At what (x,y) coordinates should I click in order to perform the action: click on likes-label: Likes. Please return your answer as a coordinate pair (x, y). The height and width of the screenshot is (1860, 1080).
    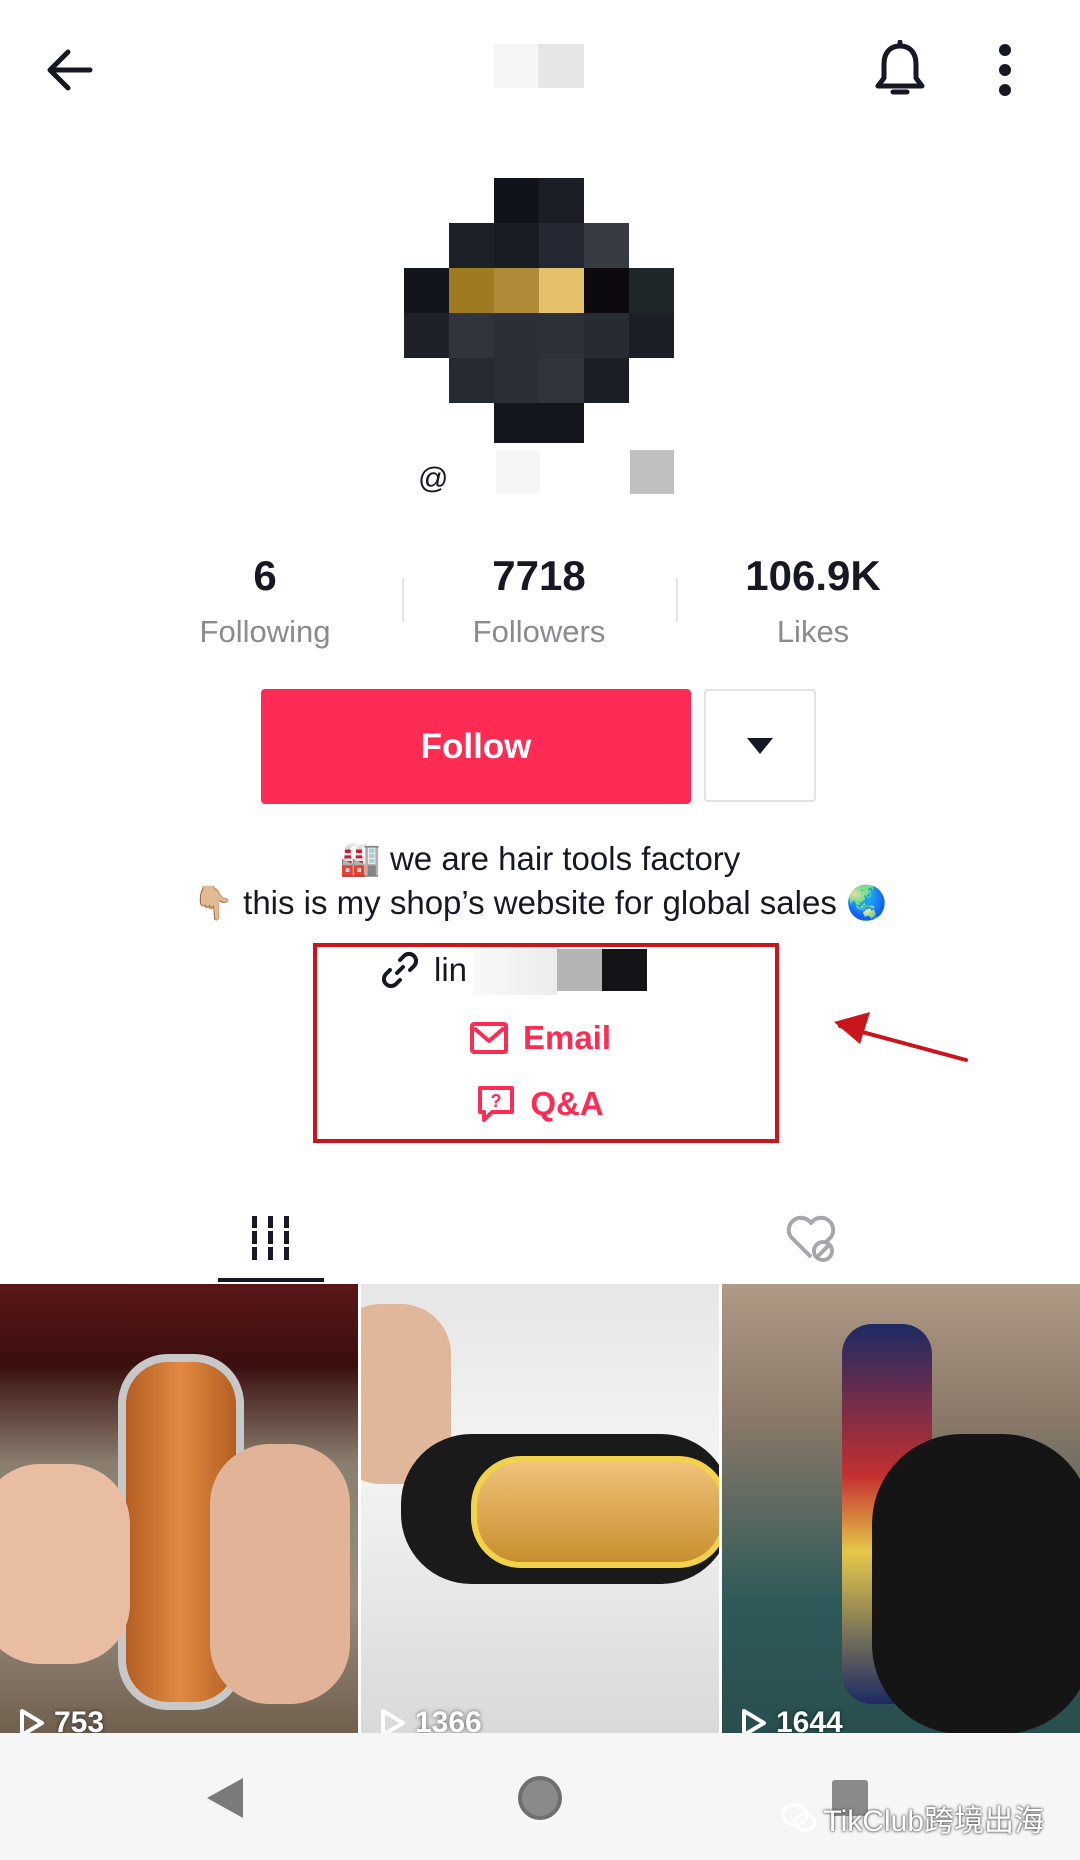
    Looking at the image, I should click on (813, 631).